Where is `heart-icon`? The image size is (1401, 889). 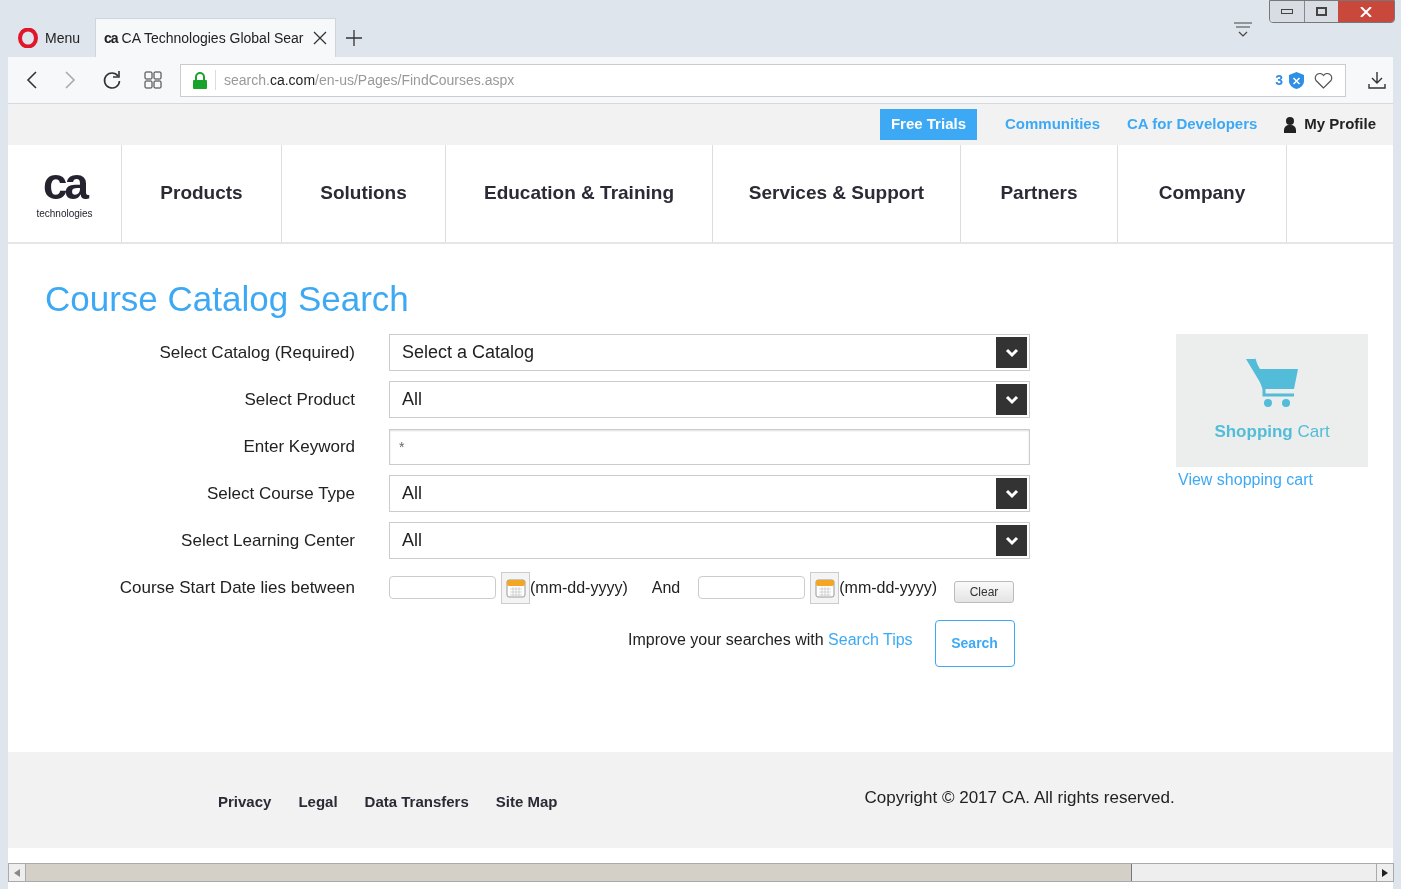
heart-icon is located at coordinates (1323, 80).